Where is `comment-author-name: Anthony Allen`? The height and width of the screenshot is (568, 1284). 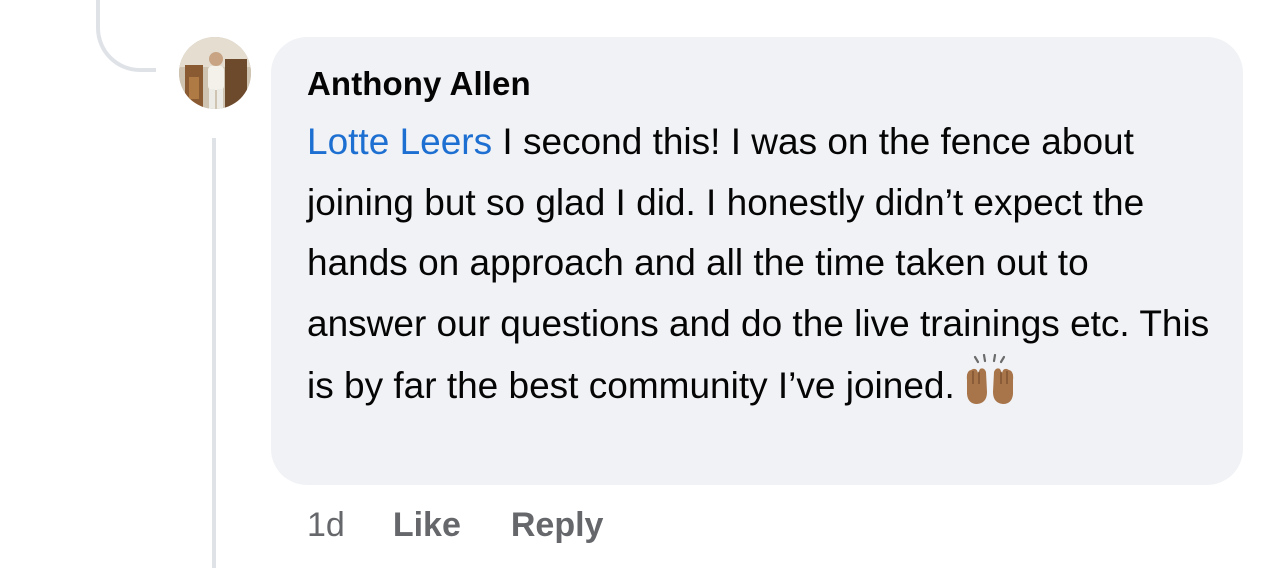 comment-author-name: Anthony Allen is located at coordinates (760, 84).